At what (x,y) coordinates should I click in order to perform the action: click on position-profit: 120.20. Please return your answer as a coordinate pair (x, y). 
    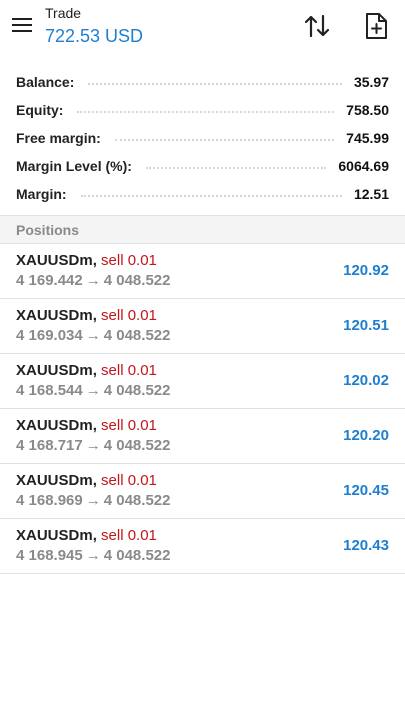
    Looking at the image, I should click on (366, 435).